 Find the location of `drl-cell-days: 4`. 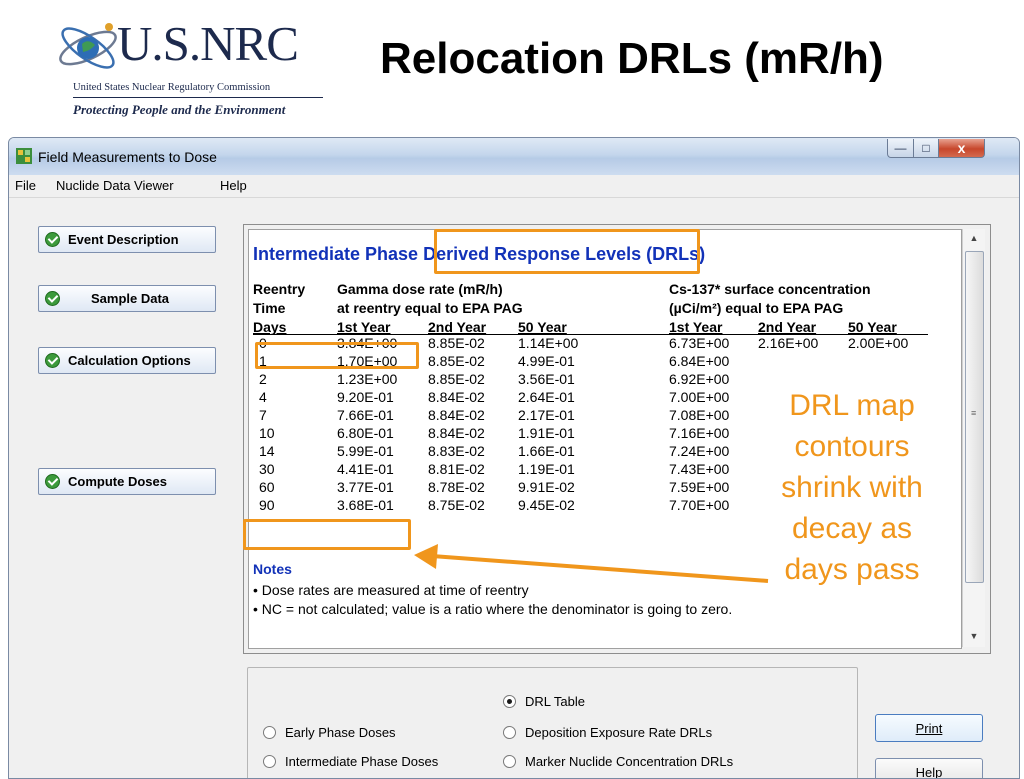

drl-cell-days: 4 is located at coordinates (263, 397).